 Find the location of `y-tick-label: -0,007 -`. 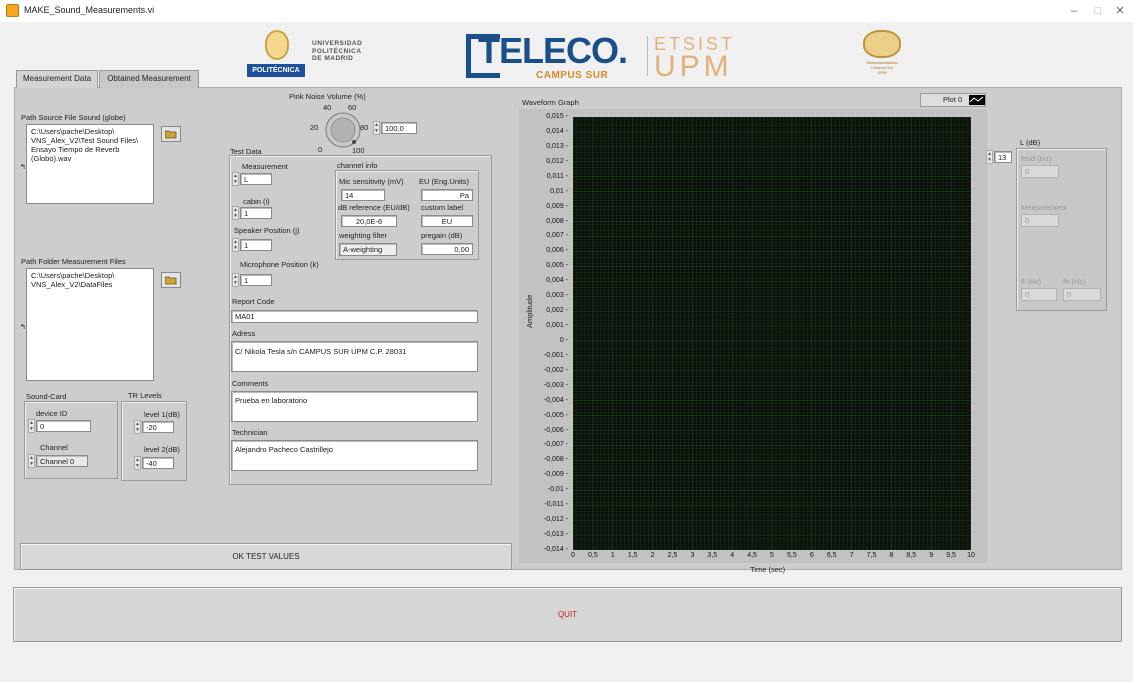

y-tick-label: -0,007 - is located at coordinates (555, 445).